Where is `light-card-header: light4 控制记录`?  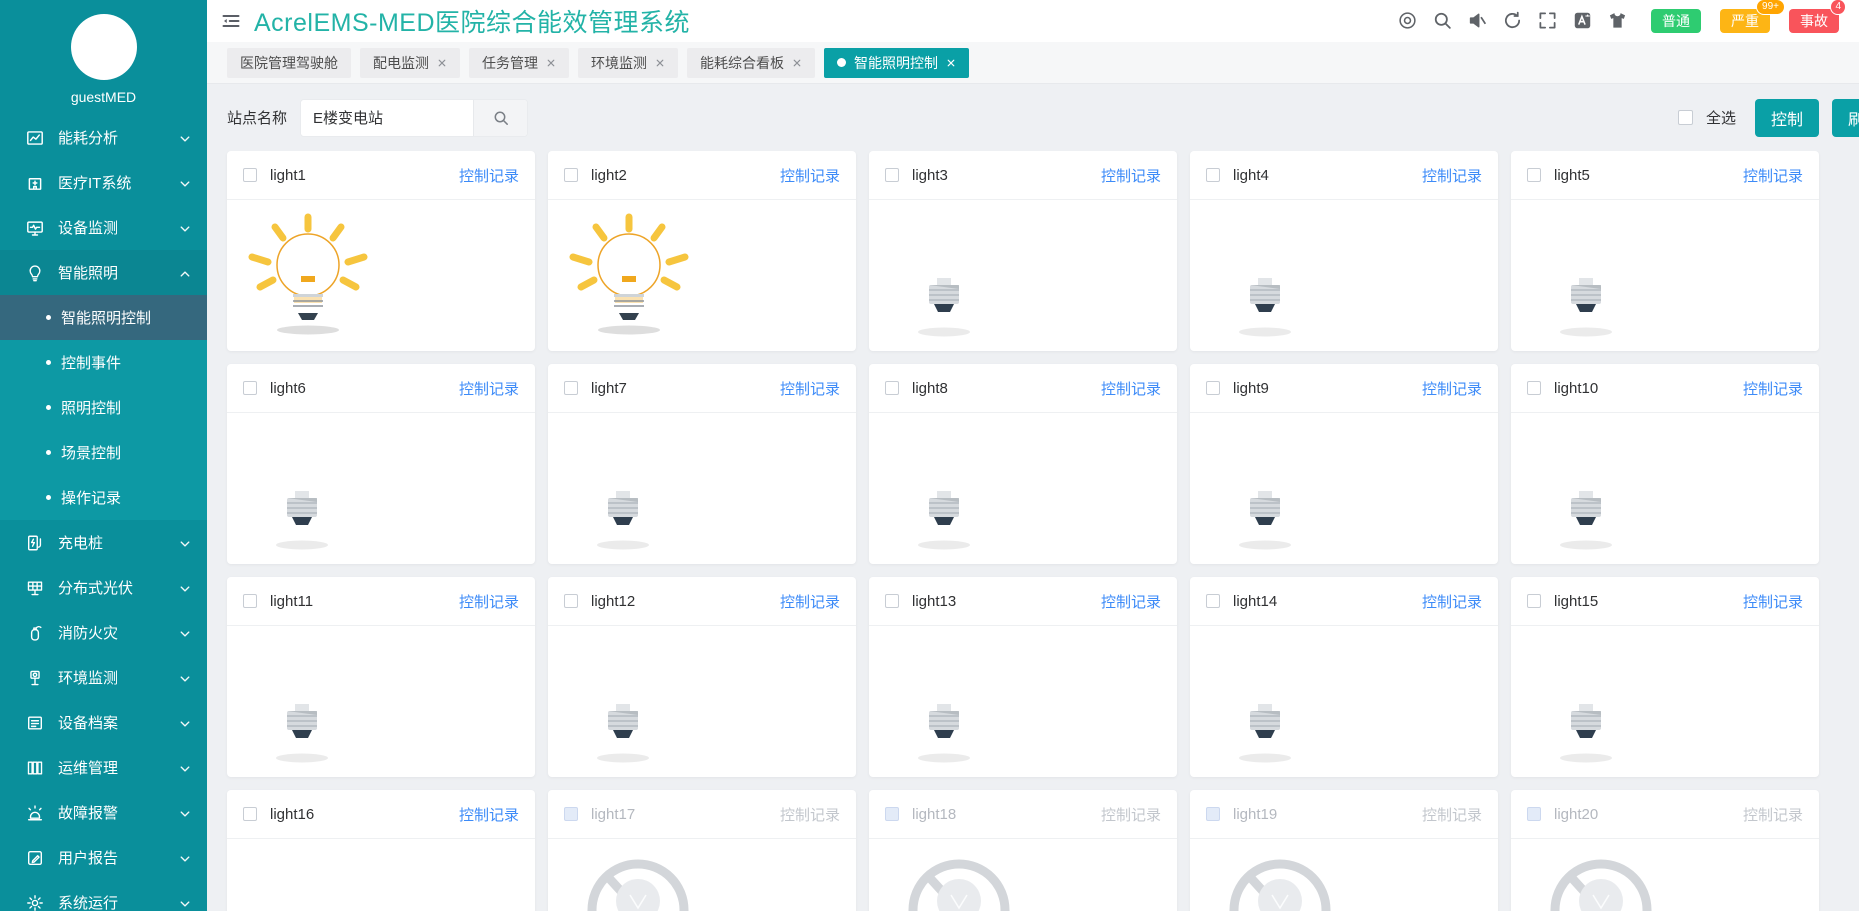 light-card-header: light4 控制记录 is located at coordinates (1344, 175).